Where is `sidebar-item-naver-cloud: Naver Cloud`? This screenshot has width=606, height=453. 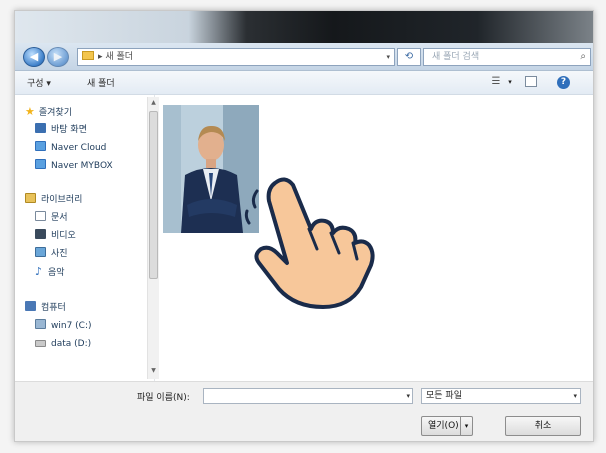 sidebar-item-naver-cloud: Naver Cloud is located at coordinates (70, 148).